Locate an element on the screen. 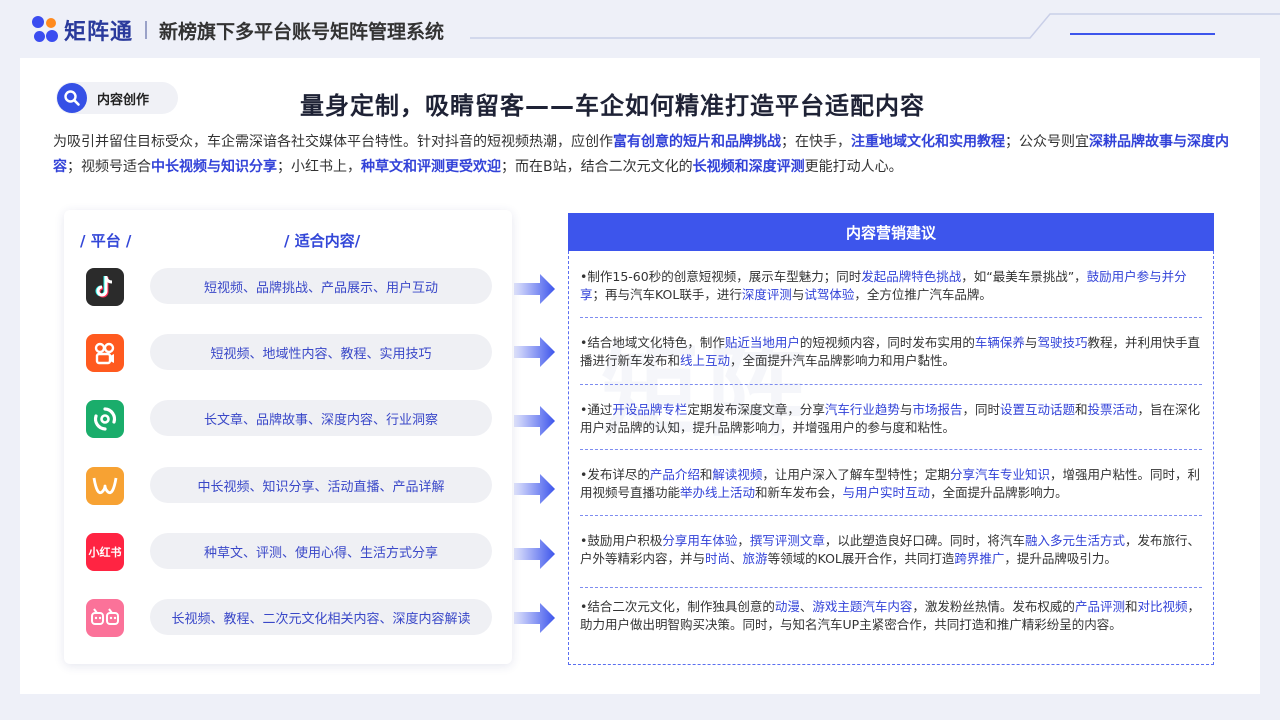  badge-label: 内容创作 is located at coordinates (123, 100).